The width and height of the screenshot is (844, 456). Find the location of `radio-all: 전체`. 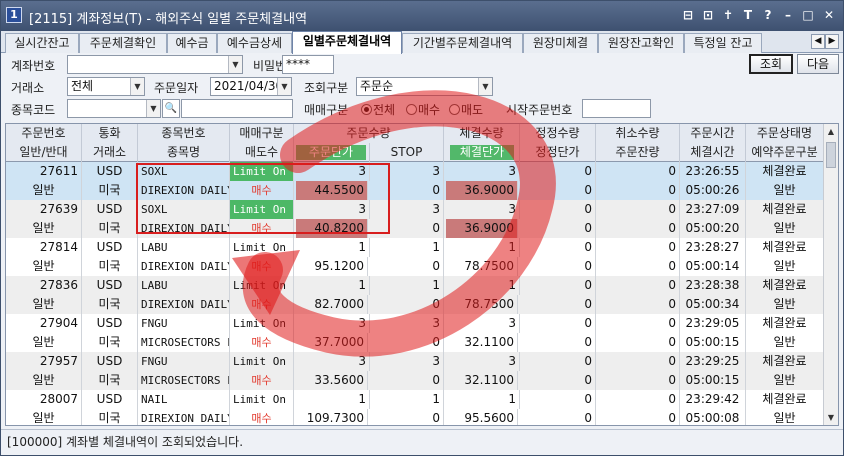

radio-all: 전체 is located at coordinates (378, 109).